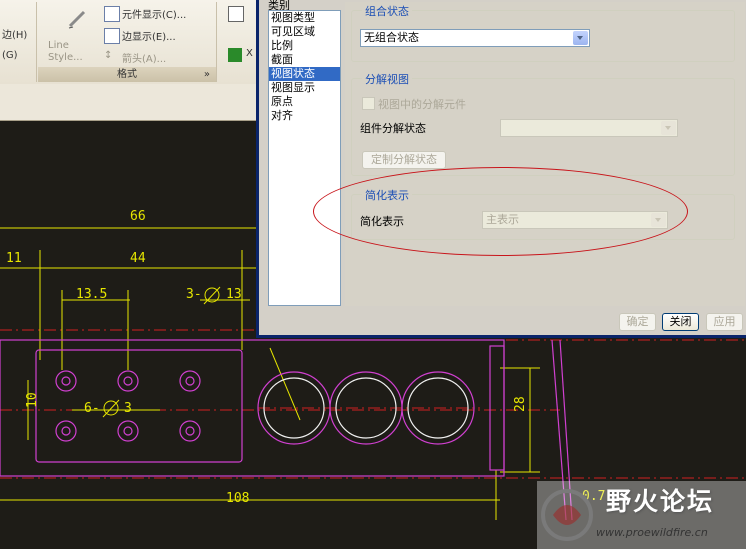  Describe the element at coordinates (238, 42) in the screenshot. I see `ribbon-group-right: X` at that location.